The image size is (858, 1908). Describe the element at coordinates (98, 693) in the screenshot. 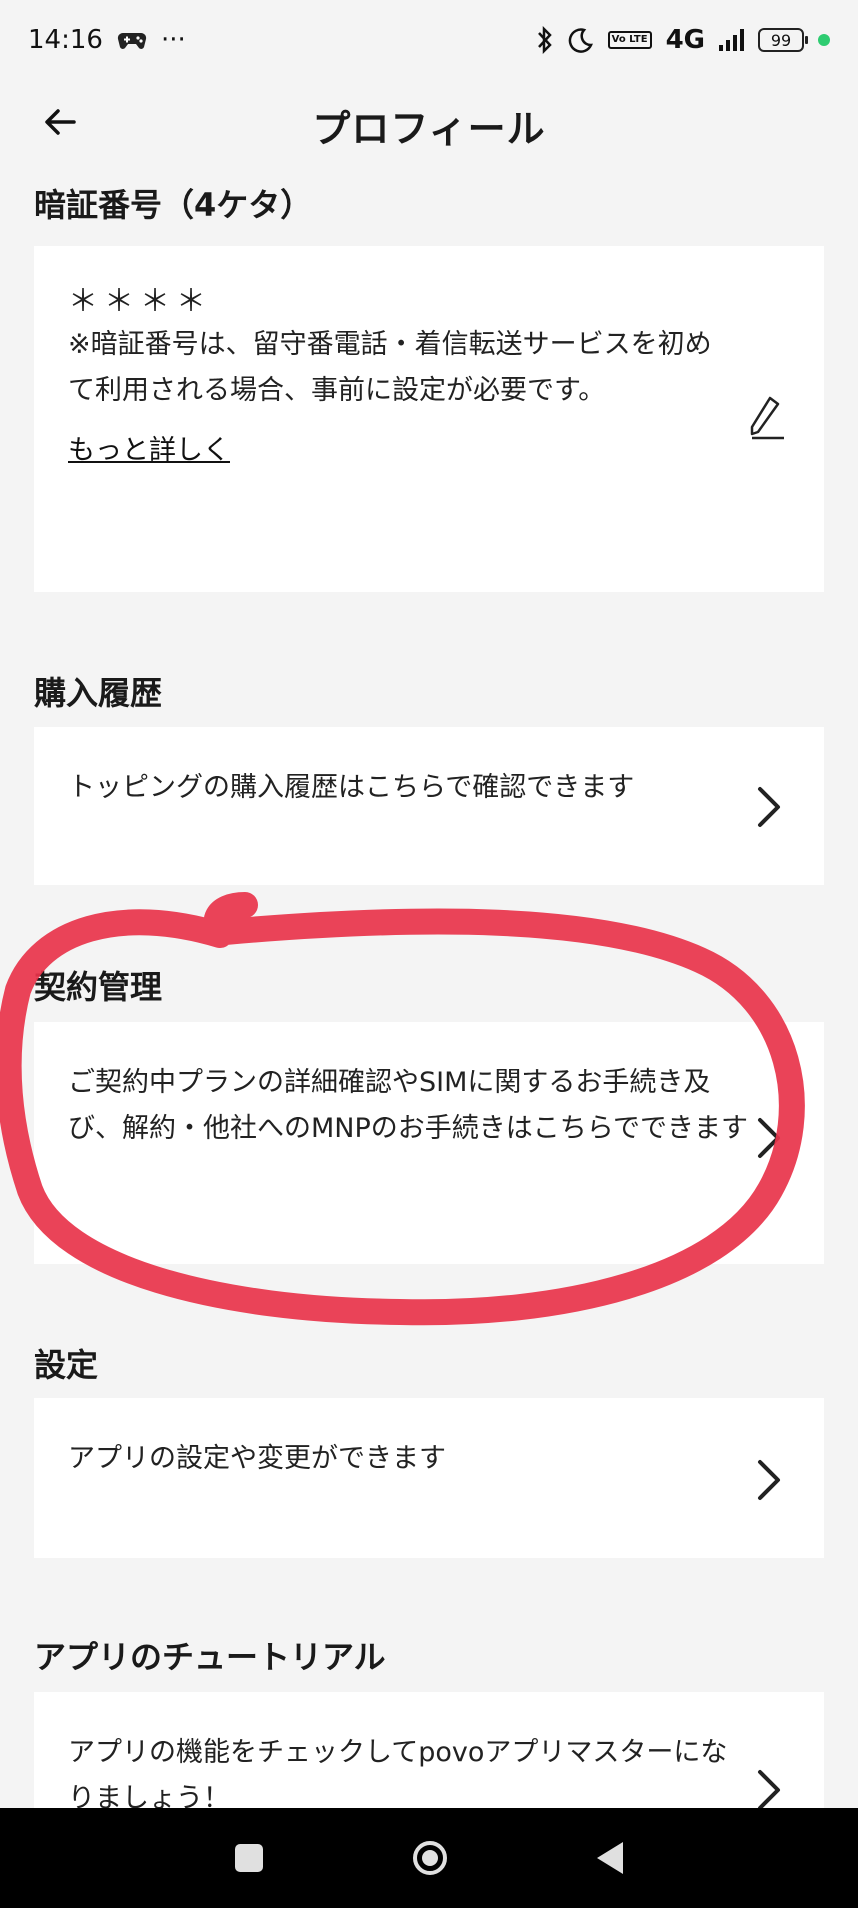

I see `purchase-history-section-title: 購入履歴` at that location.